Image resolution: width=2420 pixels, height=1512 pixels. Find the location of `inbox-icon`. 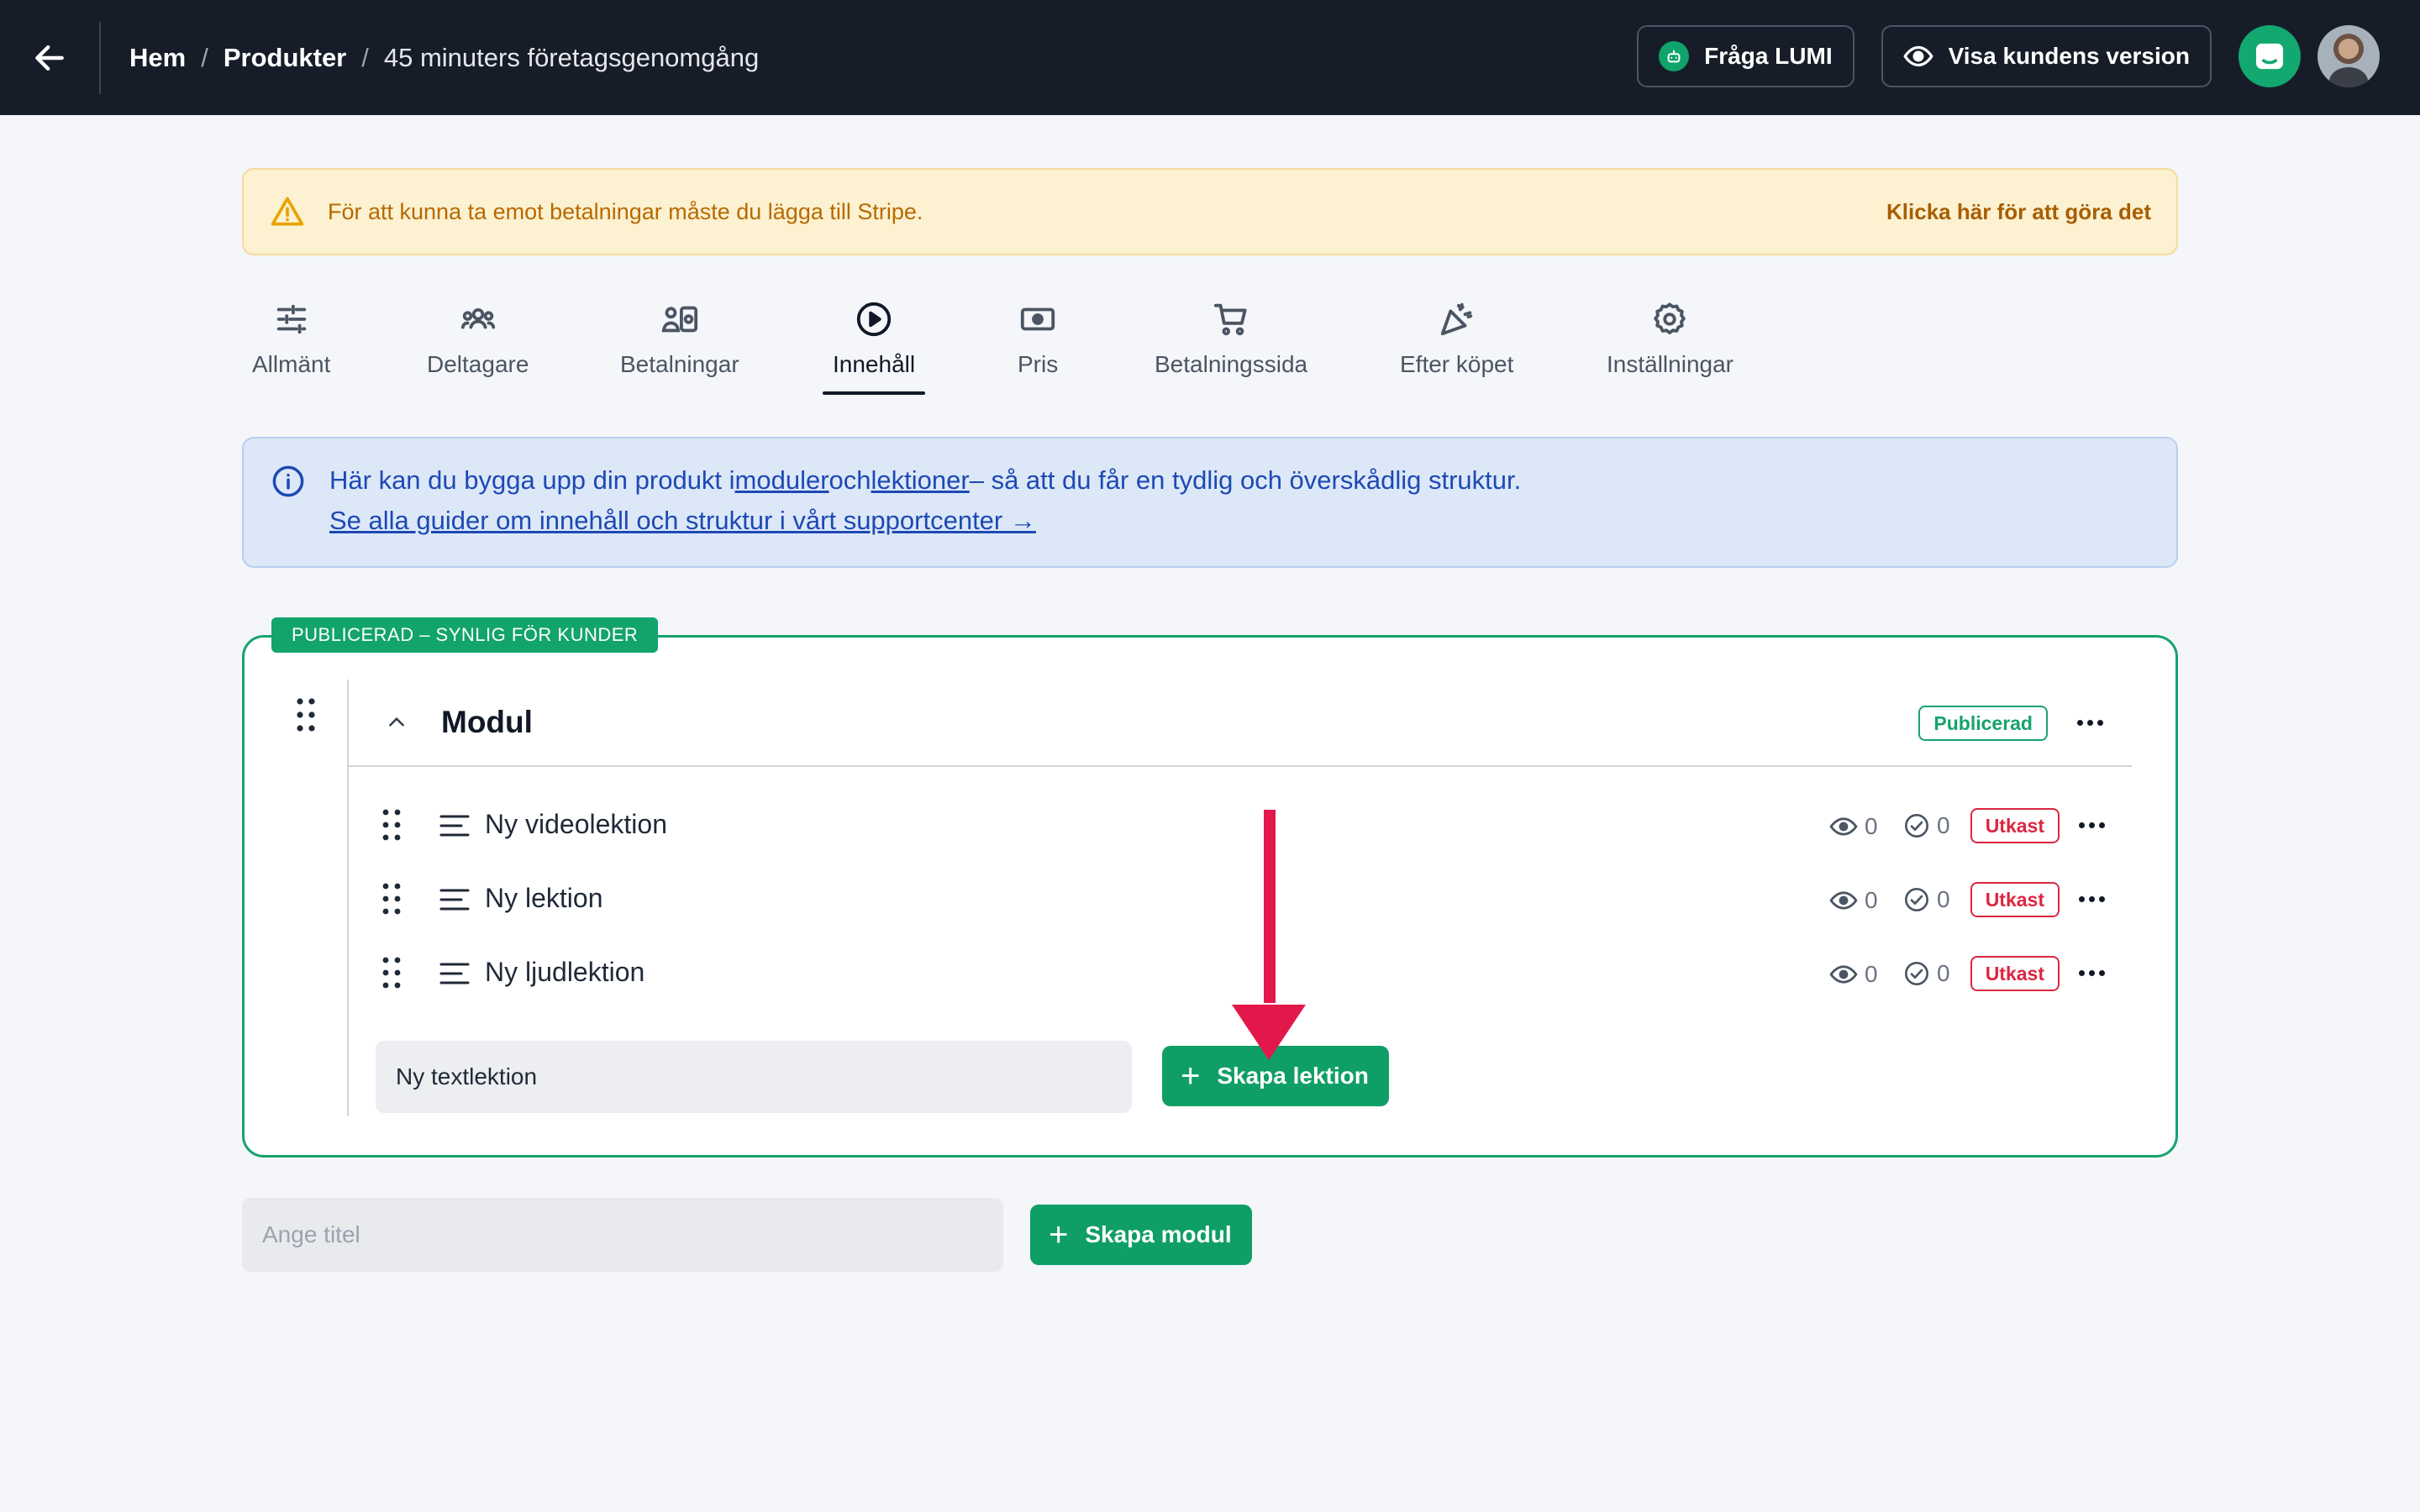

inbox-icon is located at coordinates (2269, 56).